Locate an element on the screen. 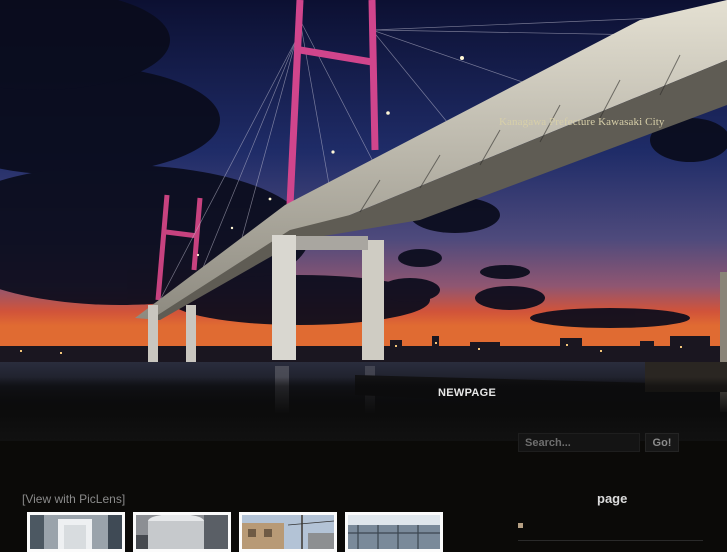 The width and height of the screenshot is (727, 552). photo-water-tank-icon is located at coordinates (182, 532).